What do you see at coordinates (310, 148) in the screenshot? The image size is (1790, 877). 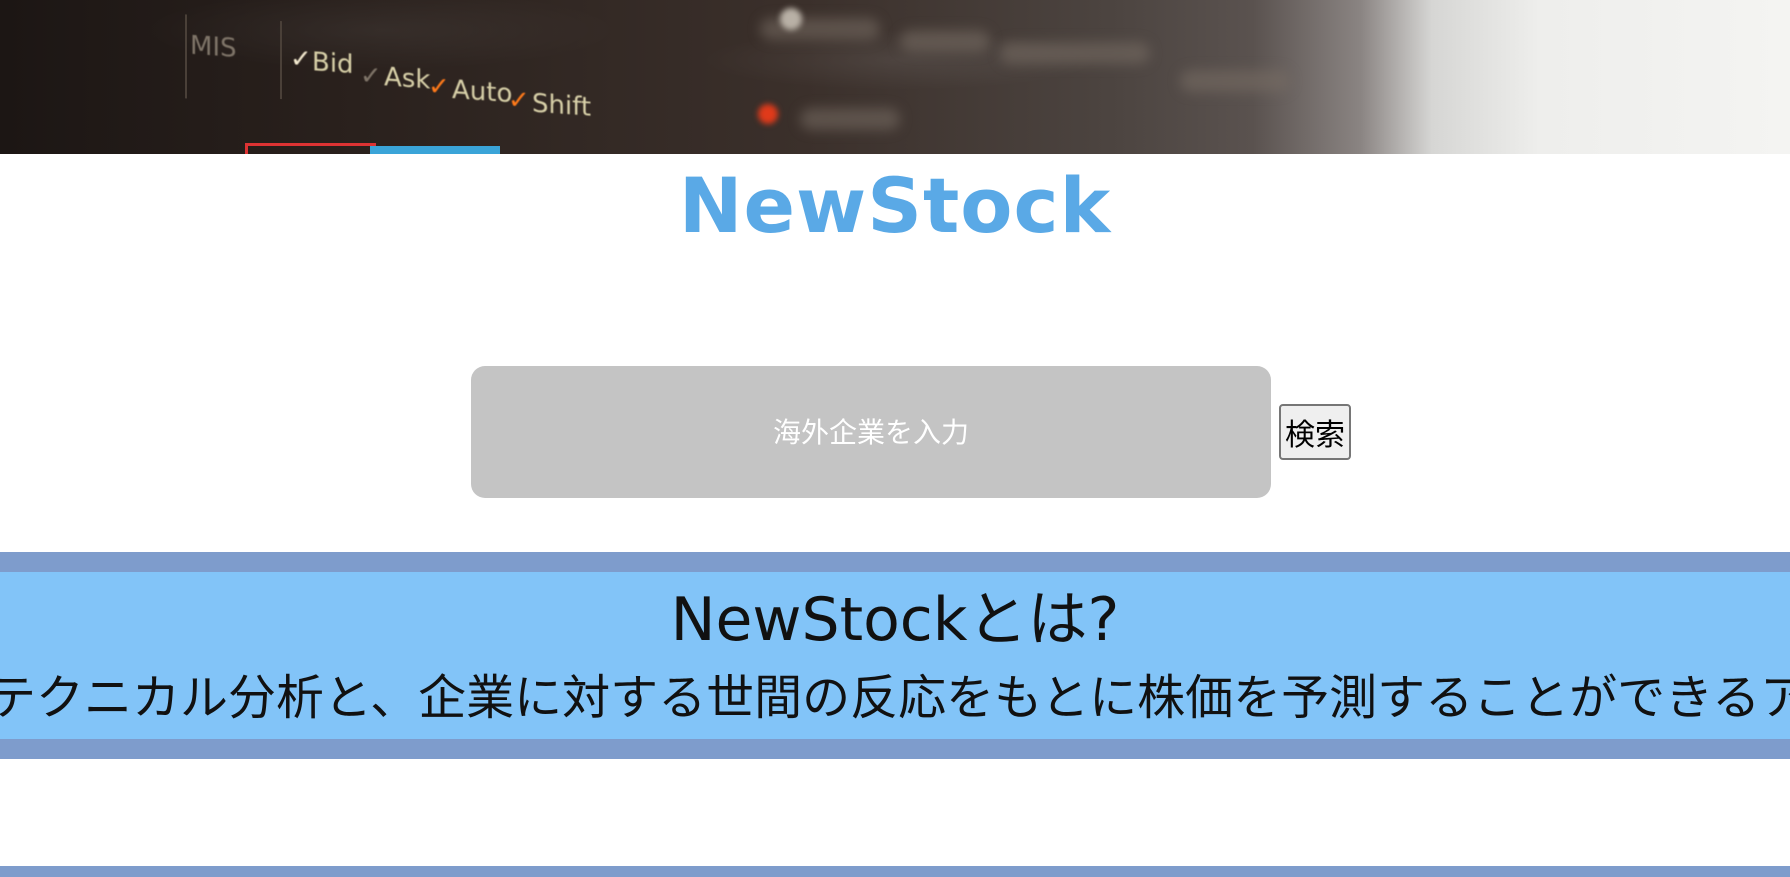 I see `hero-red-highlight` at bounding box center [310, 148].